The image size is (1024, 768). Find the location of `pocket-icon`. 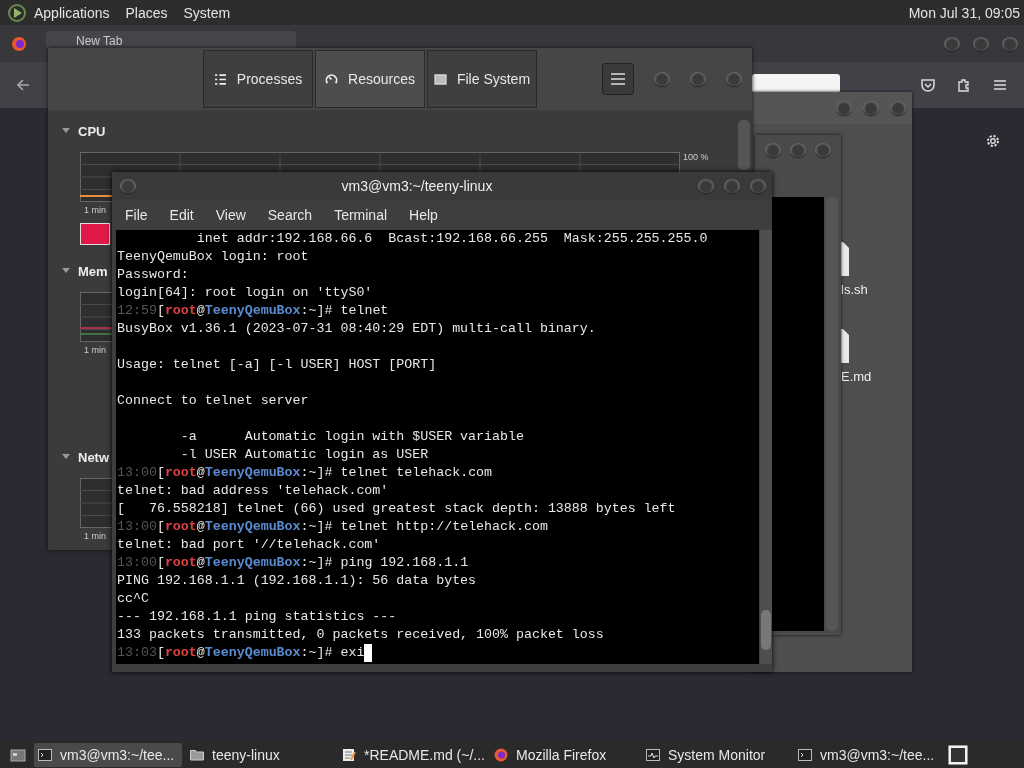

pocket-icon is located at coordinates (928, 85).